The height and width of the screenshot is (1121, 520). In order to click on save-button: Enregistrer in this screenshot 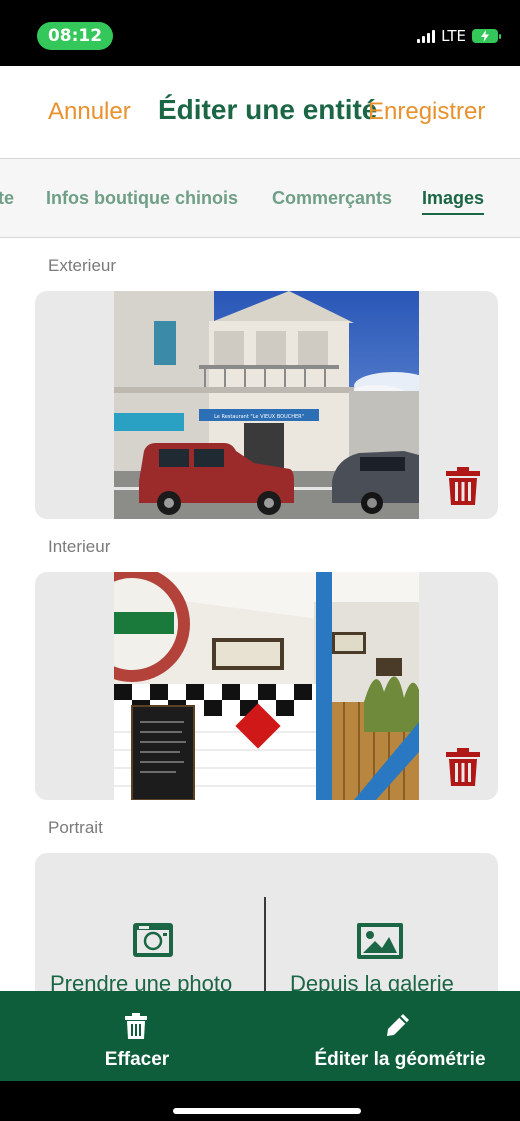, I will do `click(426, 112)`.